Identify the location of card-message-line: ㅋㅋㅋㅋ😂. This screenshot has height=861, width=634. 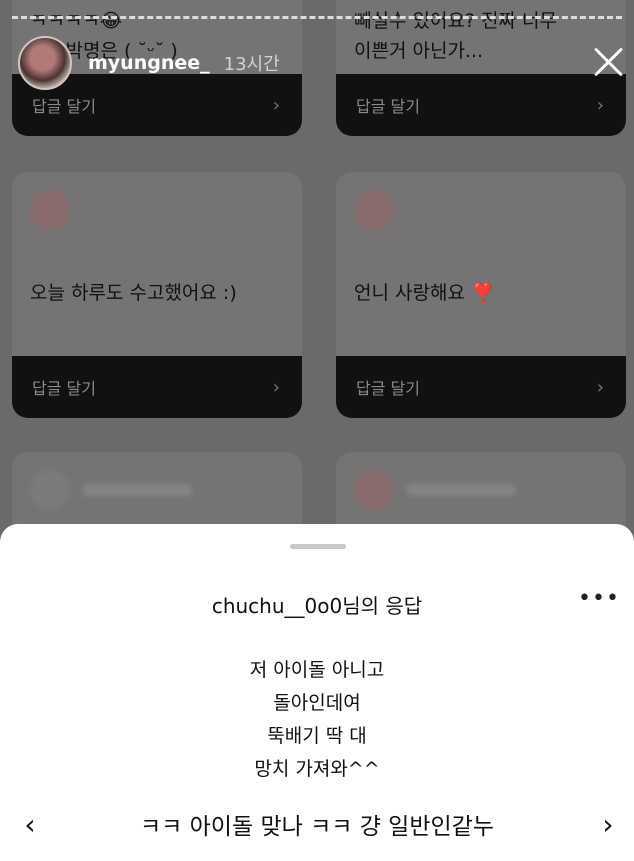
(76, 21).